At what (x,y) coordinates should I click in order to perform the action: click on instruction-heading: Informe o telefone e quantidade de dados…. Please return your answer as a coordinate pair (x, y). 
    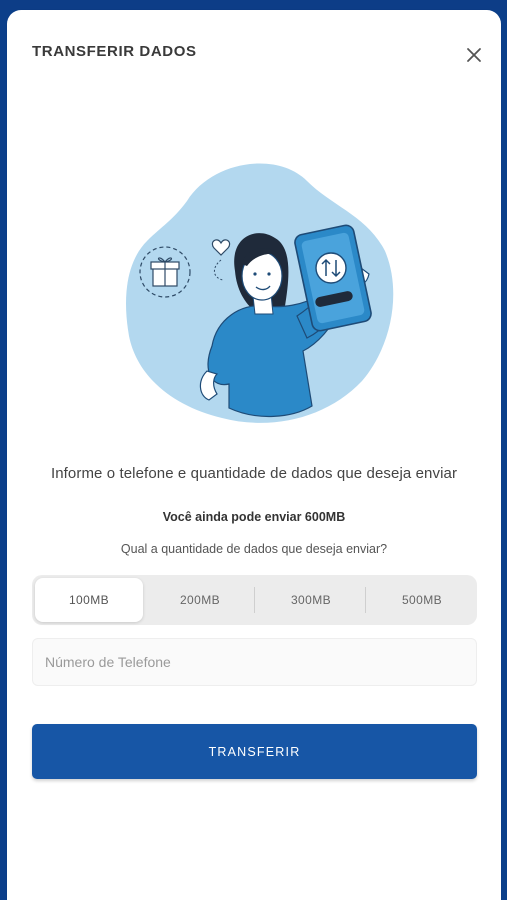
    Looking at the image, I should click on (254, 473).